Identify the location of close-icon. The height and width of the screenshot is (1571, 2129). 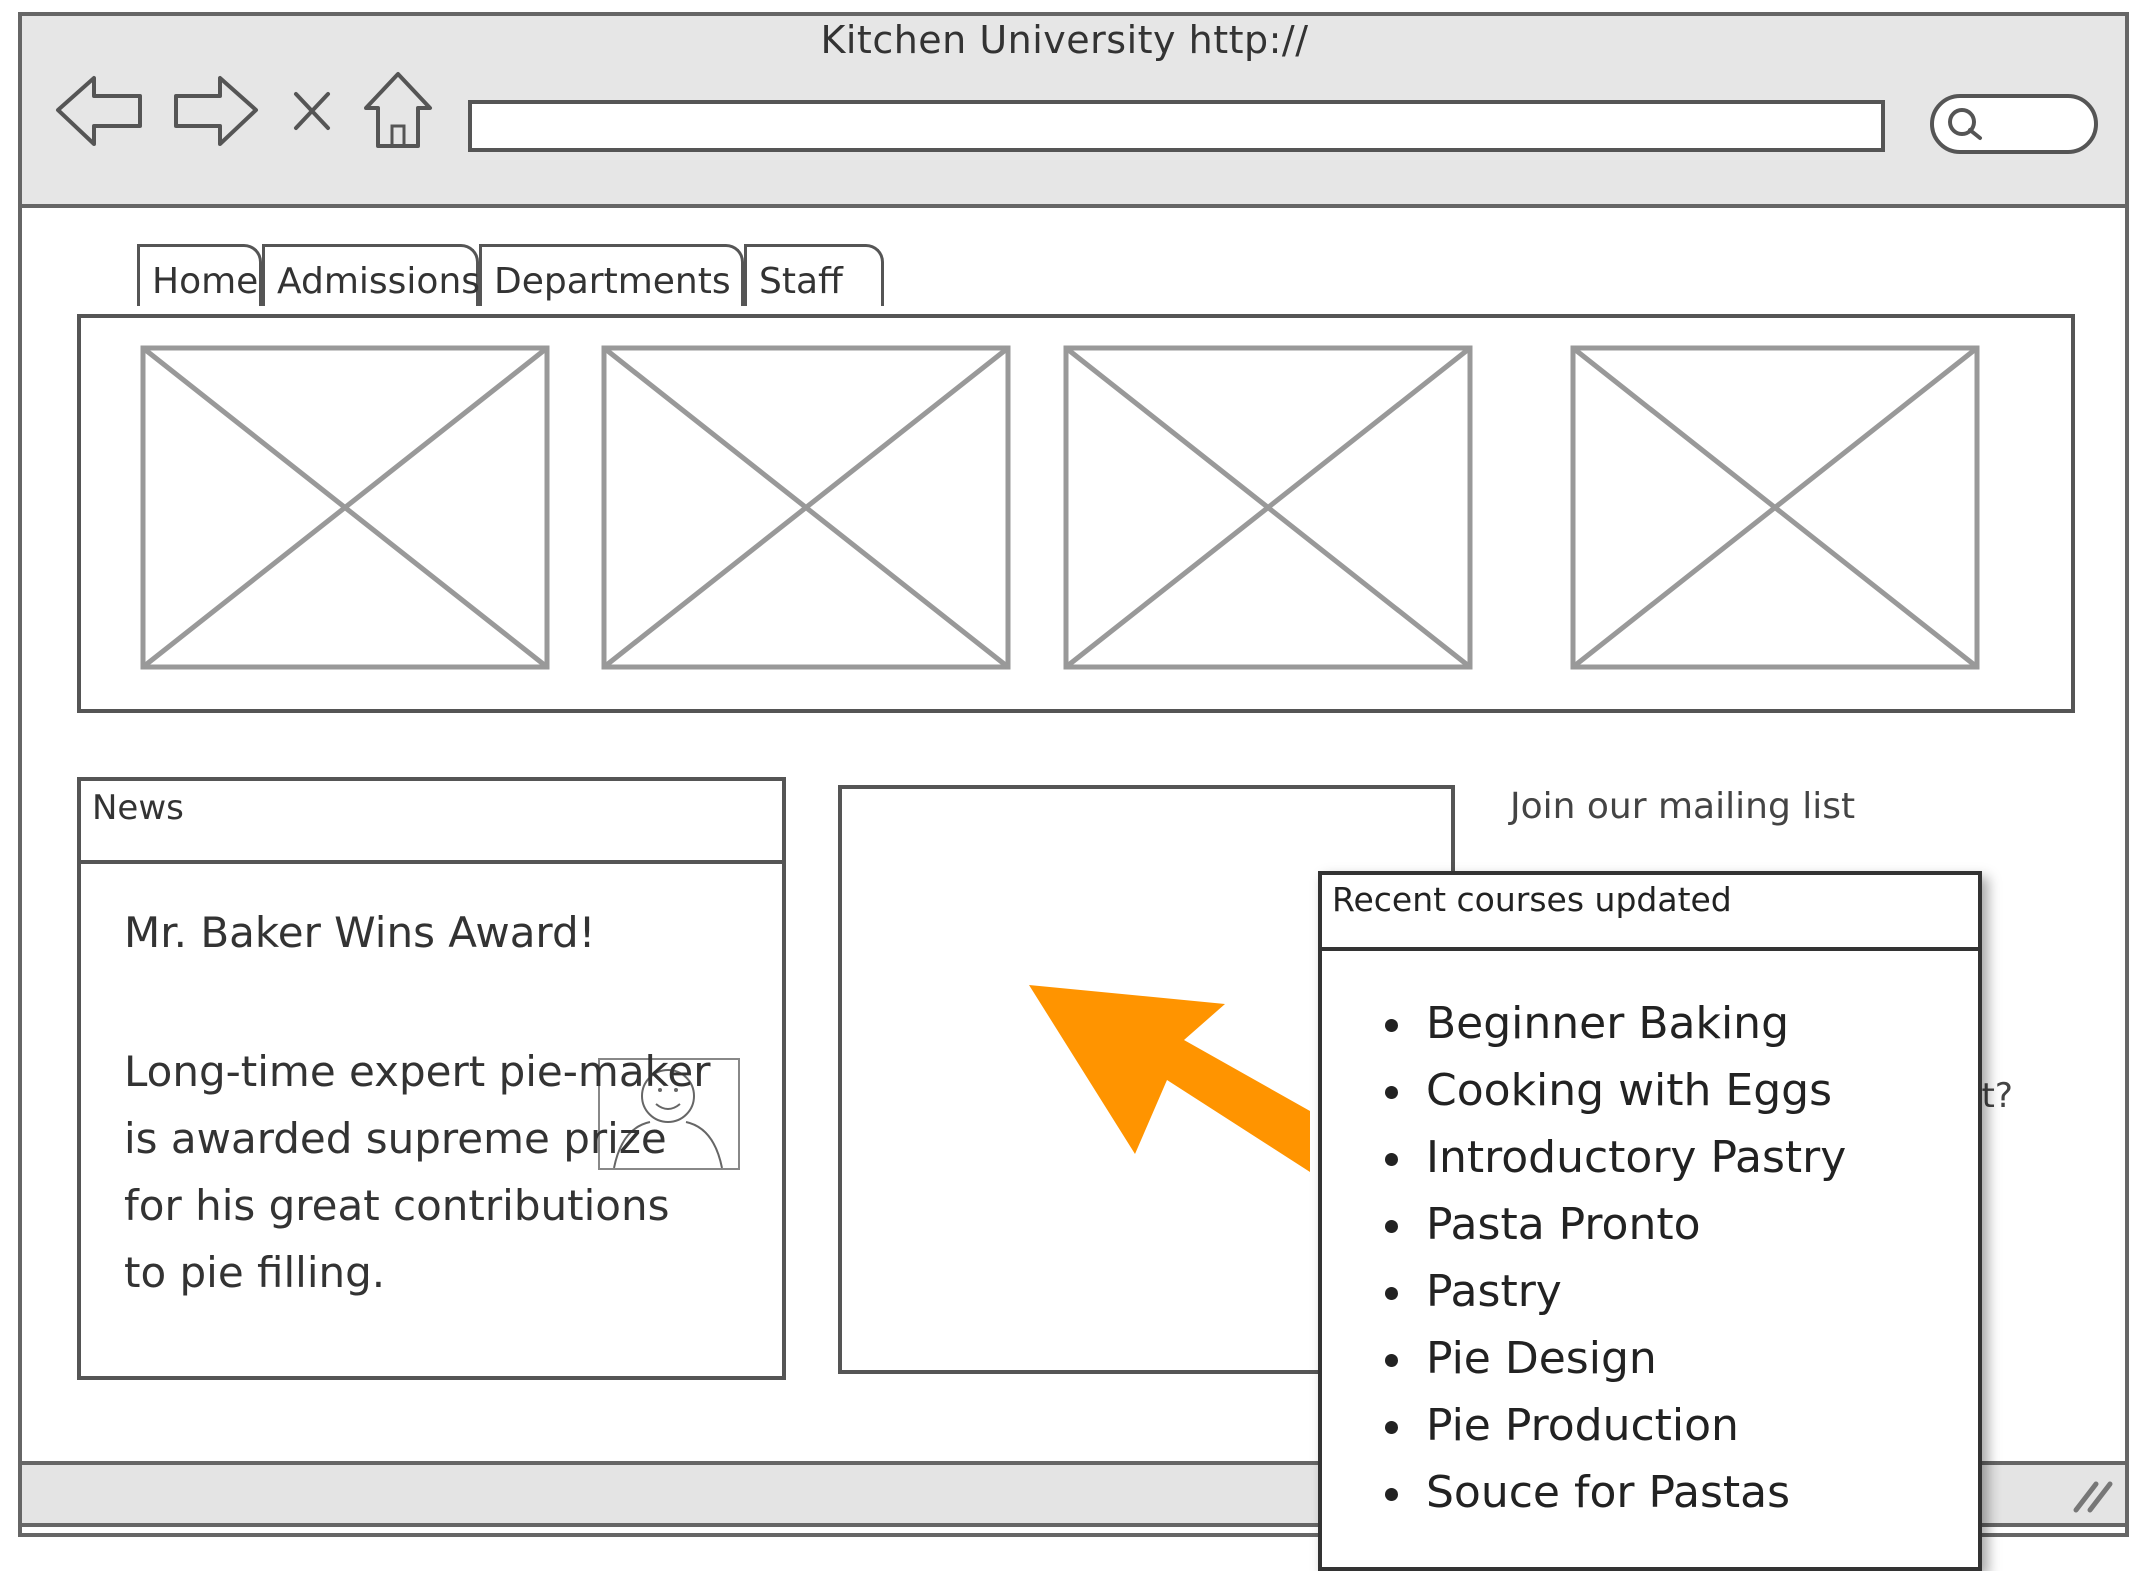
(312, 111).